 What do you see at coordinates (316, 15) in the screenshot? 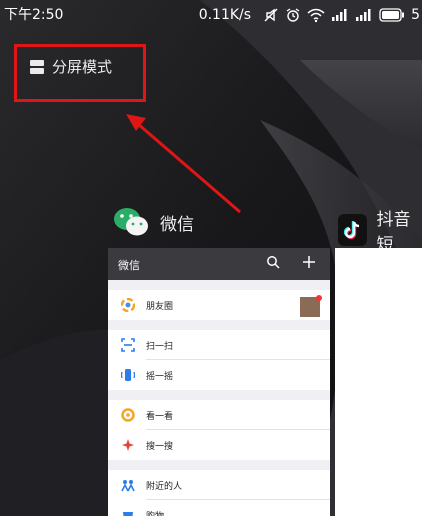
I see `wifi-icon` at bounding box center [316, 15].